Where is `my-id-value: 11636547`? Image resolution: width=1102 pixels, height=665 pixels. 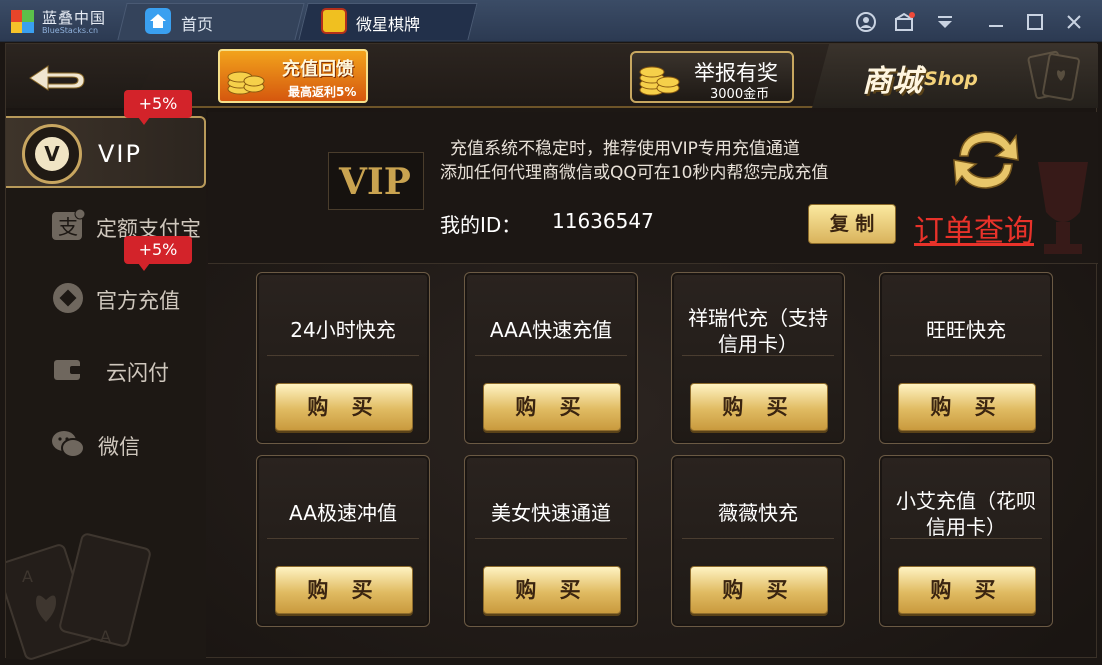
my-id-value: 11636547 is located at coordinates (603, 221).